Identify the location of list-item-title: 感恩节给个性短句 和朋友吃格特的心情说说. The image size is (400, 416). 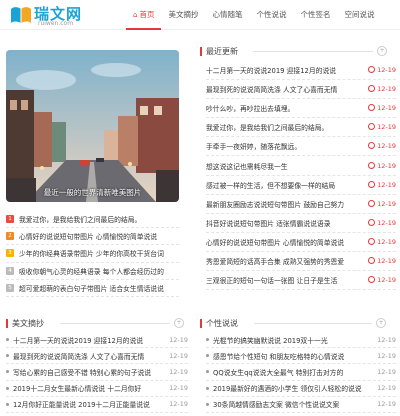
(279, 356).